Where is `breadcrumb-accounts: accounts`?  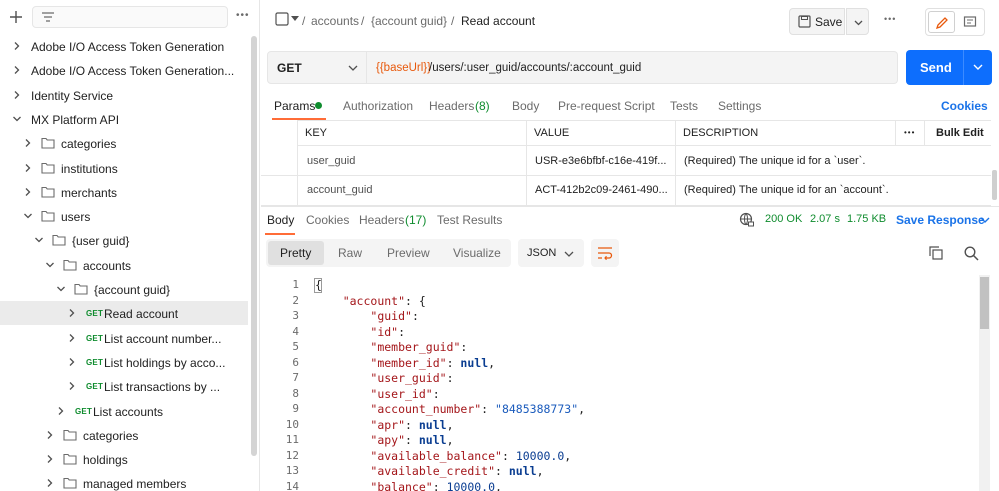 breadcrumb-accounts: accounts is located at coordinates (335, 21).